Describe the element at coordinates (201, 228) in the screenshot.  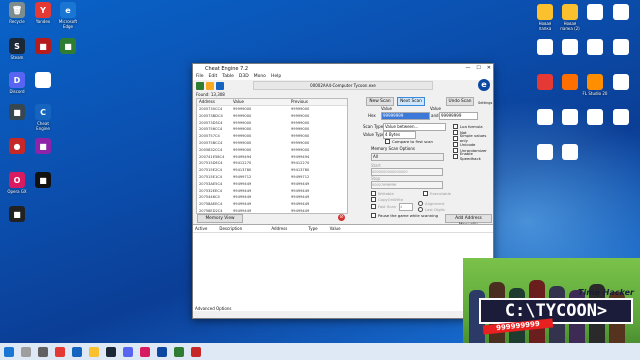
I see `addr-col-active: Active` at that location.